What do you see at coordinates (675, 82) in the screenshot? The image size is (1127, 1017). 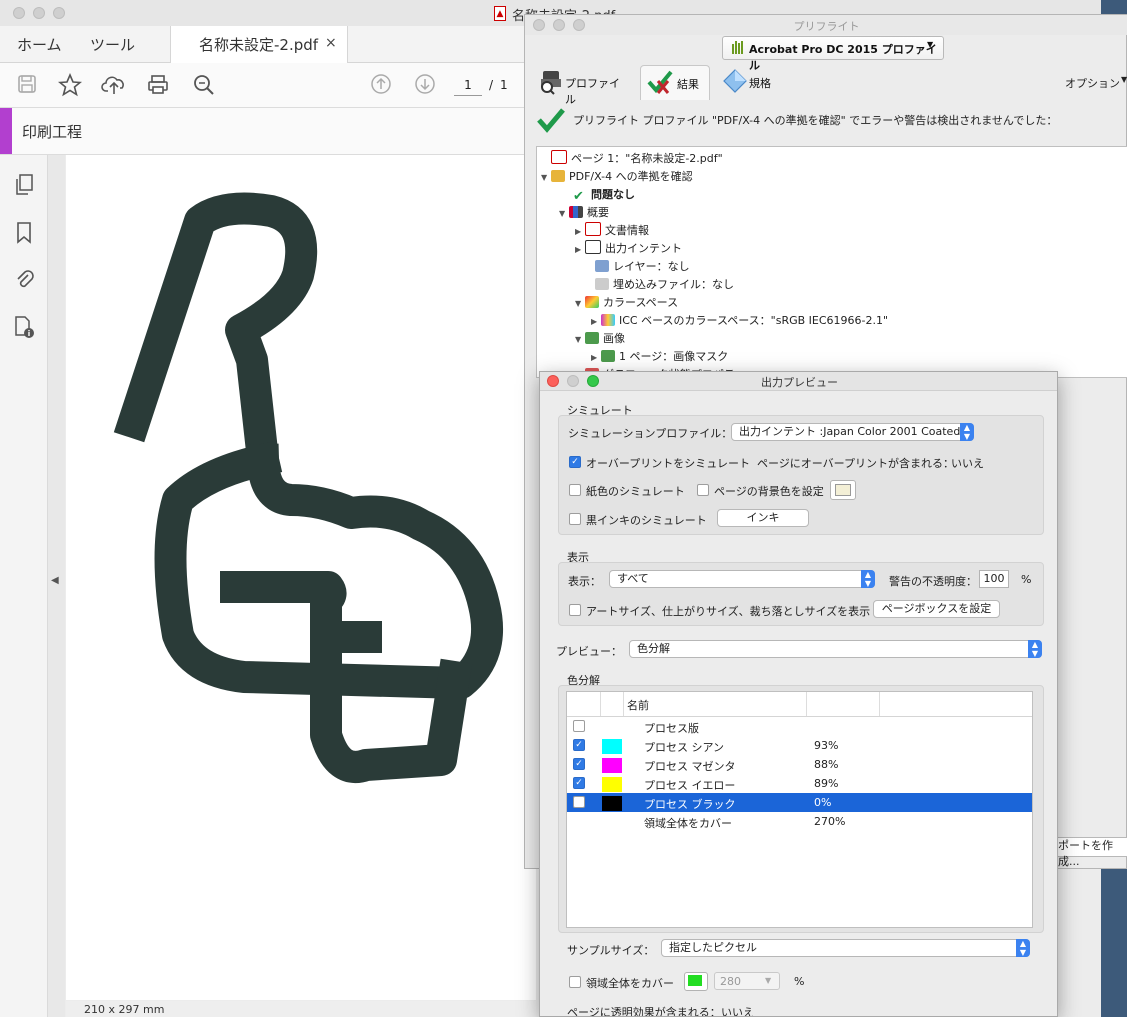 I see `tab-results: 結果` at bounding box center [675, 82].